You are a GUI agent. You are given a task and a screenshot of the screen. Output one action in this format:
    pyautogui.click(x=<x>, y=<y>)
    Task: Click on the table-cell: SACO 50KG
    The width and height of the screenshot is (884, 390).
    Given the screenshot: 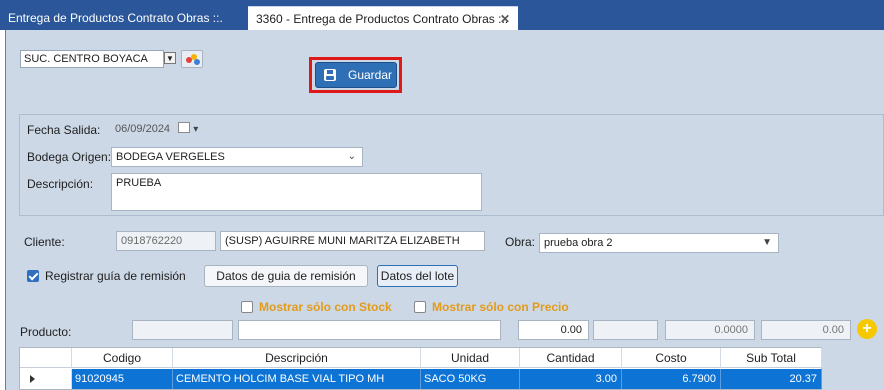 What is the action you would take?
    pyautogui.click(x=470, y=379)
    